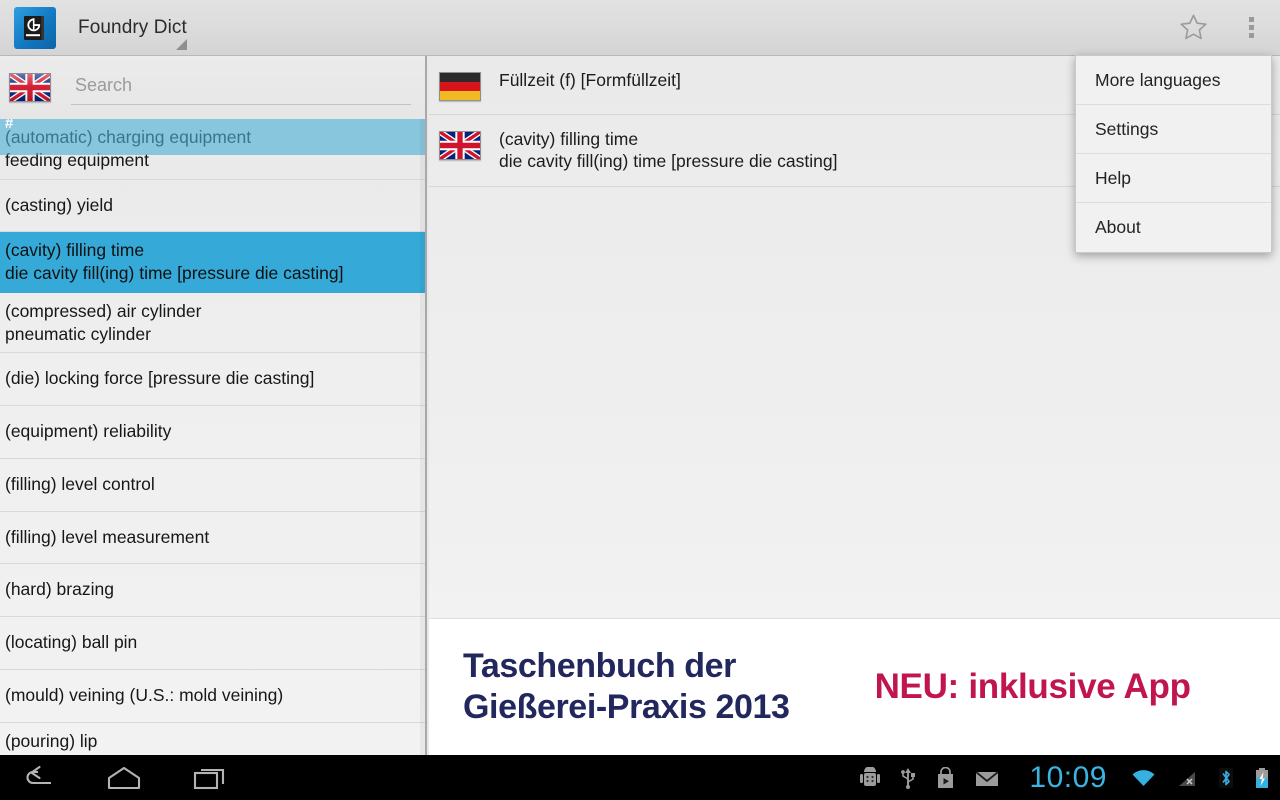 The image size is (1280, 800). I want to click on overflow-dots-icon, so click(1251, 27).